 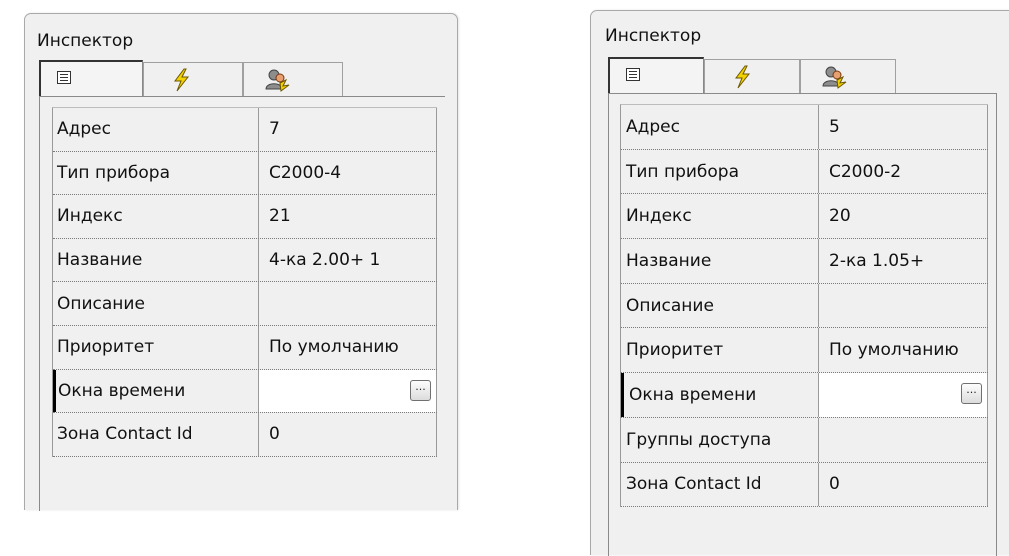 What do you see at coordinates (903, 171) in the screenshot?
I see `property-value: С2000-2` at bounding box center [903, 171].